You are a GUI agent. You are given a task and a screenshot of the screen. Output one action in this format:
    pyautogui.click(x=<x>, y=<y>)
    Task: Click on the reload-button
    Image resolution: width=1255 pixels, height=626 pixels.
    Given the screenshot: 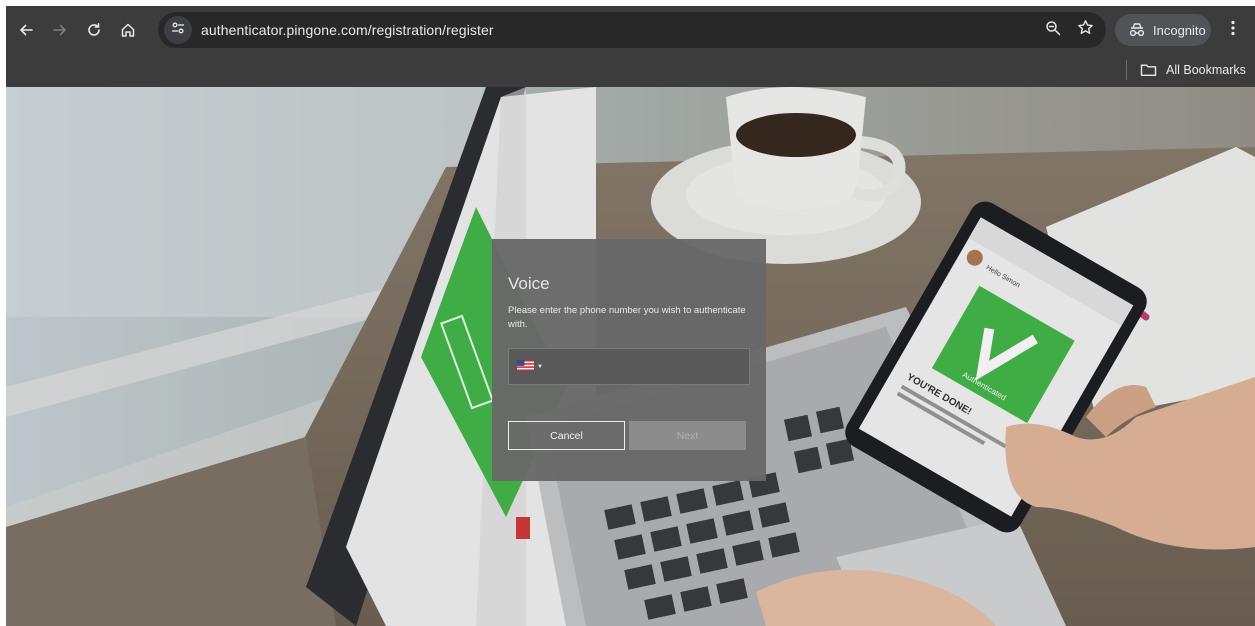 What is the action you would take?
    pyautogui.click(x=94, y=30)
    